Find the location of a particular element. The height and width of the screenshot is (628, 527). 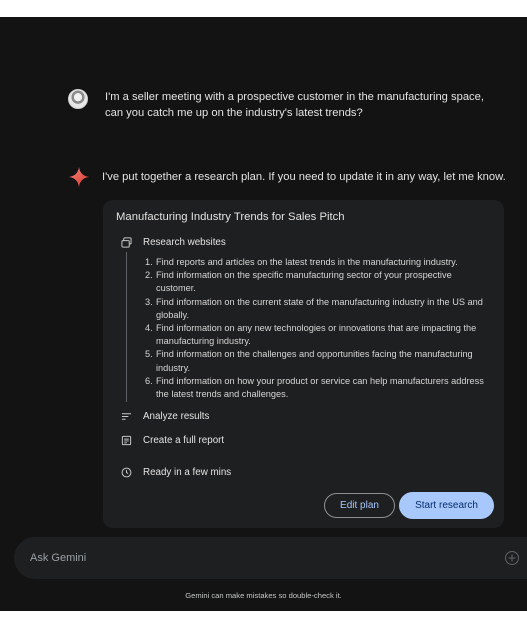

step-research-label: Research websites is located at coordinates (184, 242).